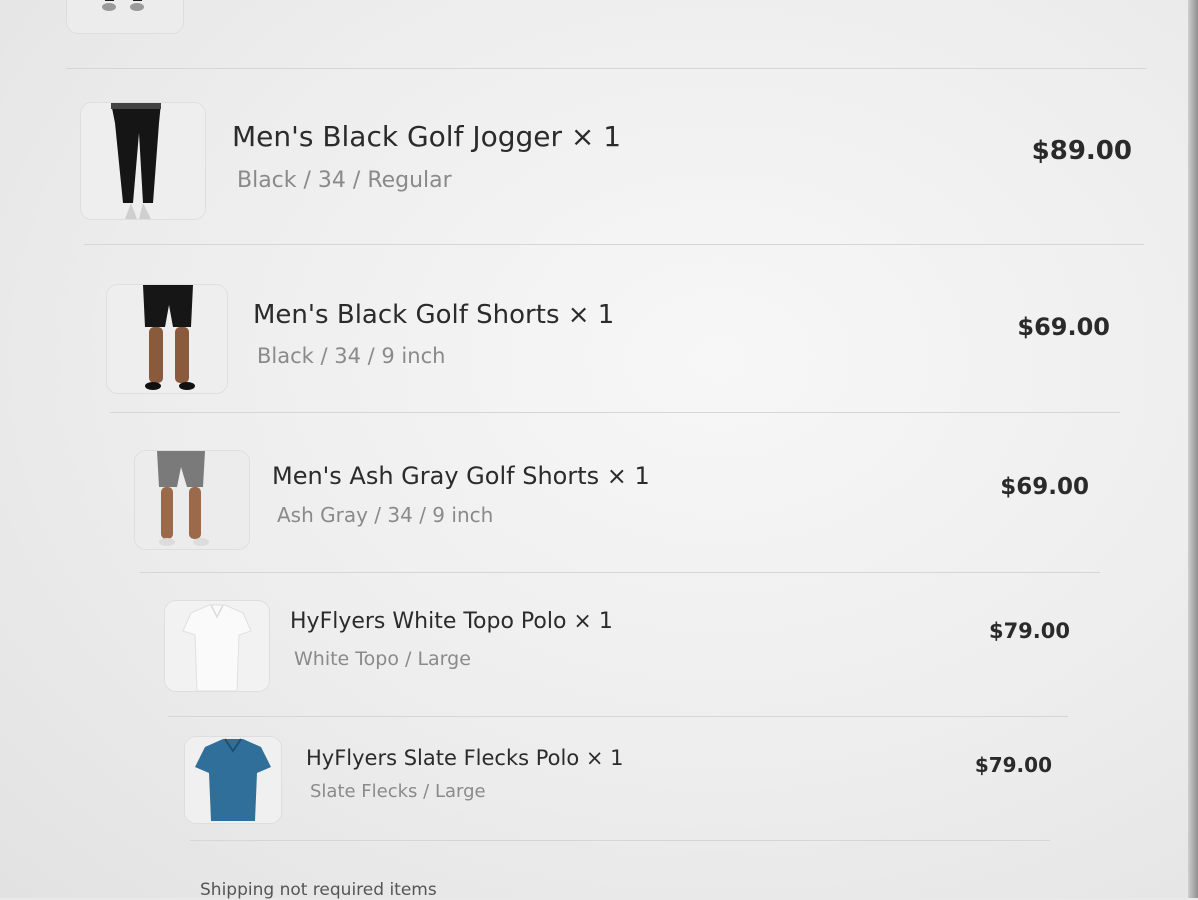 The width and height of the screenshot is (1198, 900). I want to click on screen-edge, so click(1193, 449).